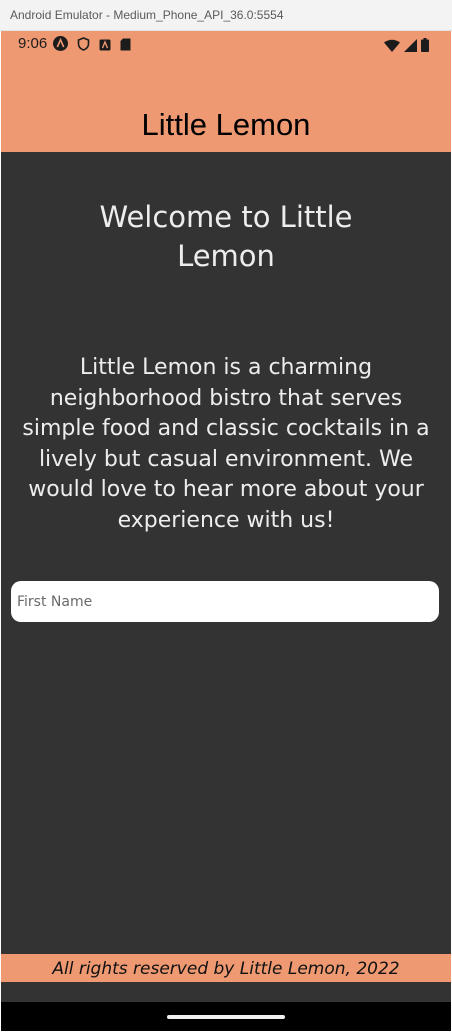 This screenshot has width=452, height=1032. I want to click on wifi-icon, so click(392, 46).